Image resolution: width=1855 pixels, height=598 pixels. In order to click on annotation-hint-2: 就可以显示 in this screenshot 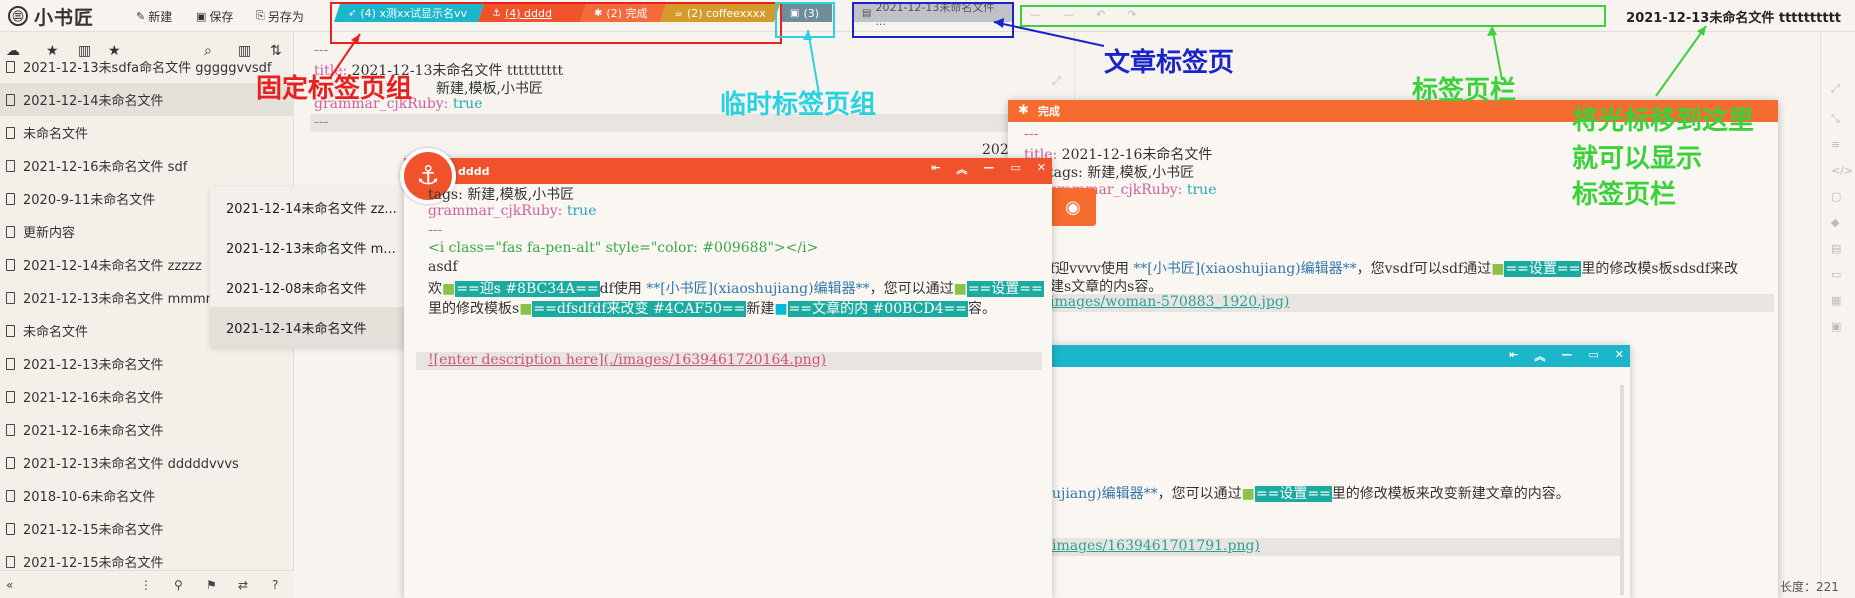, I will do `click(1637, 159)`.